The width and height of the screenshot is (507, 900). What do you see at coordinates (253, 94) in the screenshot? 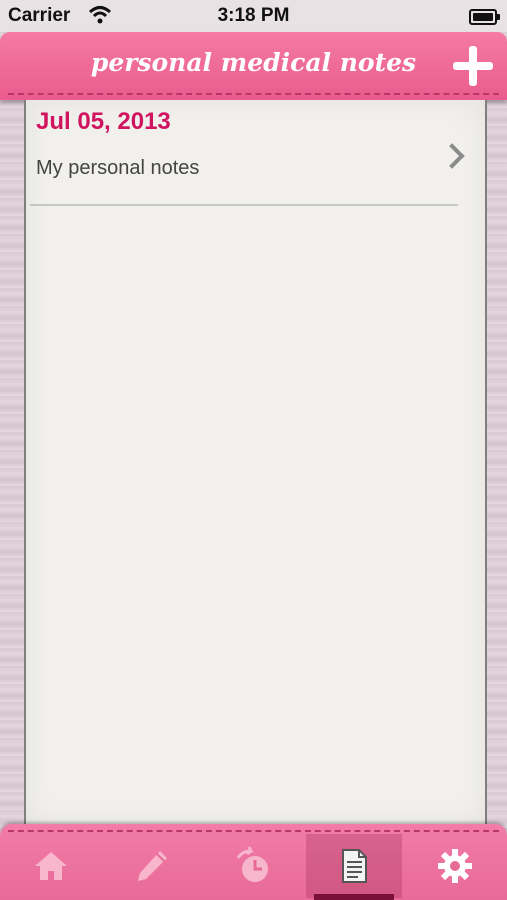
I see `header-stitch` at bounding box center [253, 94].